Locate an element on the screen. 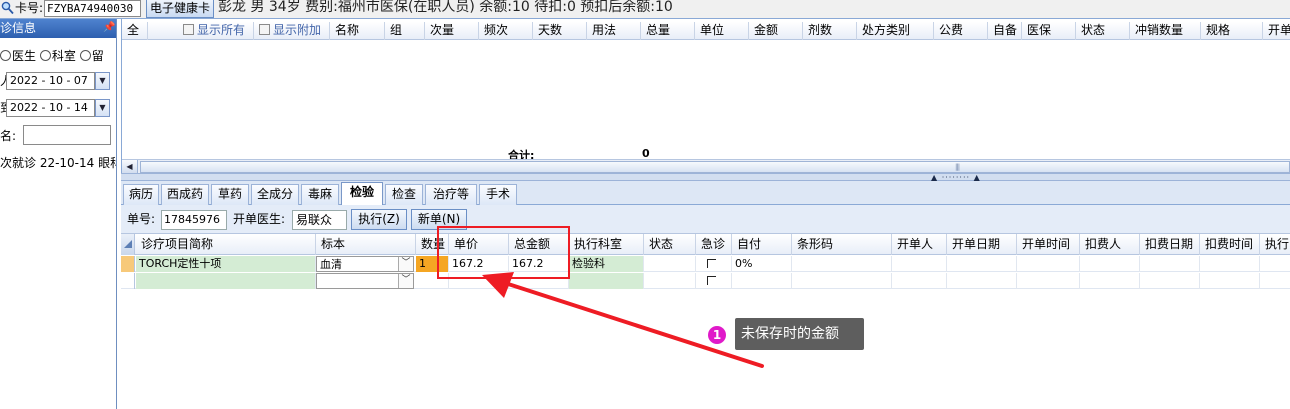 This screenshot has width=1290, height=409. tab-herbal: 草药 is located at coordinates (230, 194).